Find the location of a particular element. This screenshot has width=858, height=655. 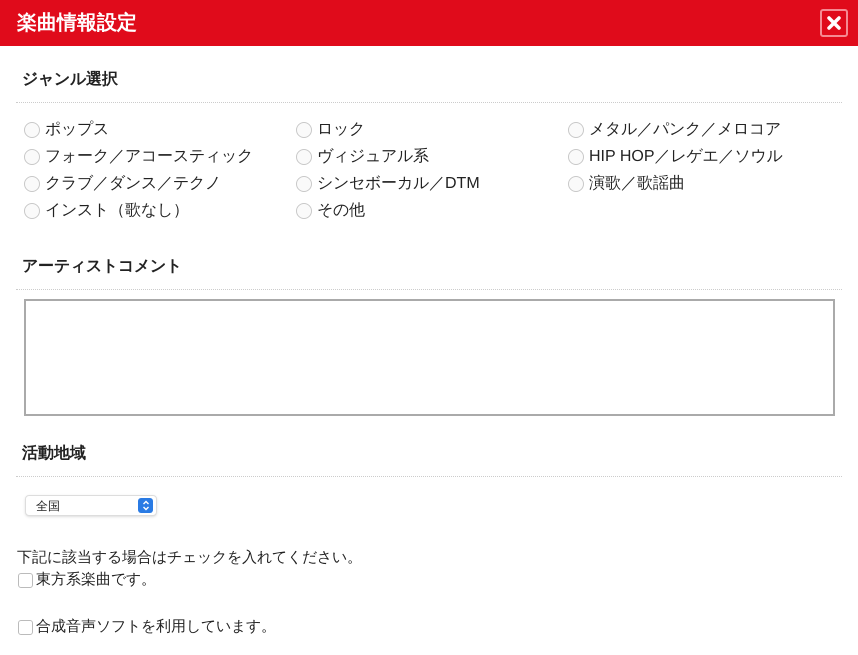

genre-radio-option: クラブ／ダンス／テクノ is located at coordinates (122, 184).